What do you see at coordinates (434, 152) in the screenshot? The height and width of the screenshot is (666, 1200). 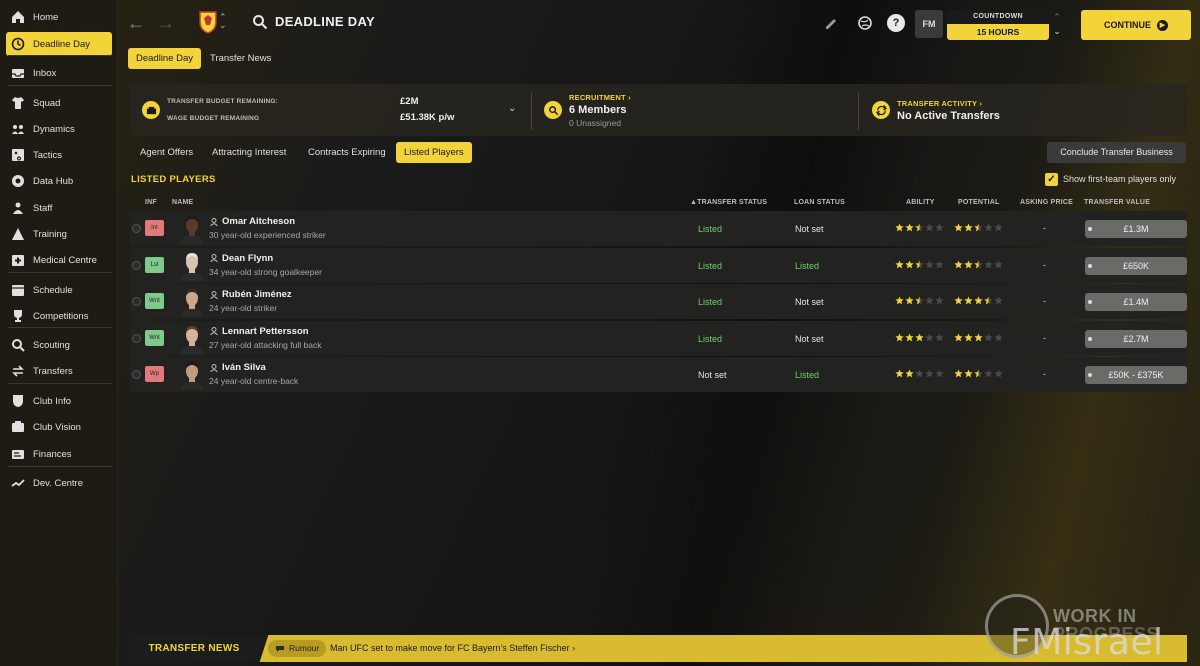 I see `tab-listed-players: Listed Players` at bounding box center [434, 152].